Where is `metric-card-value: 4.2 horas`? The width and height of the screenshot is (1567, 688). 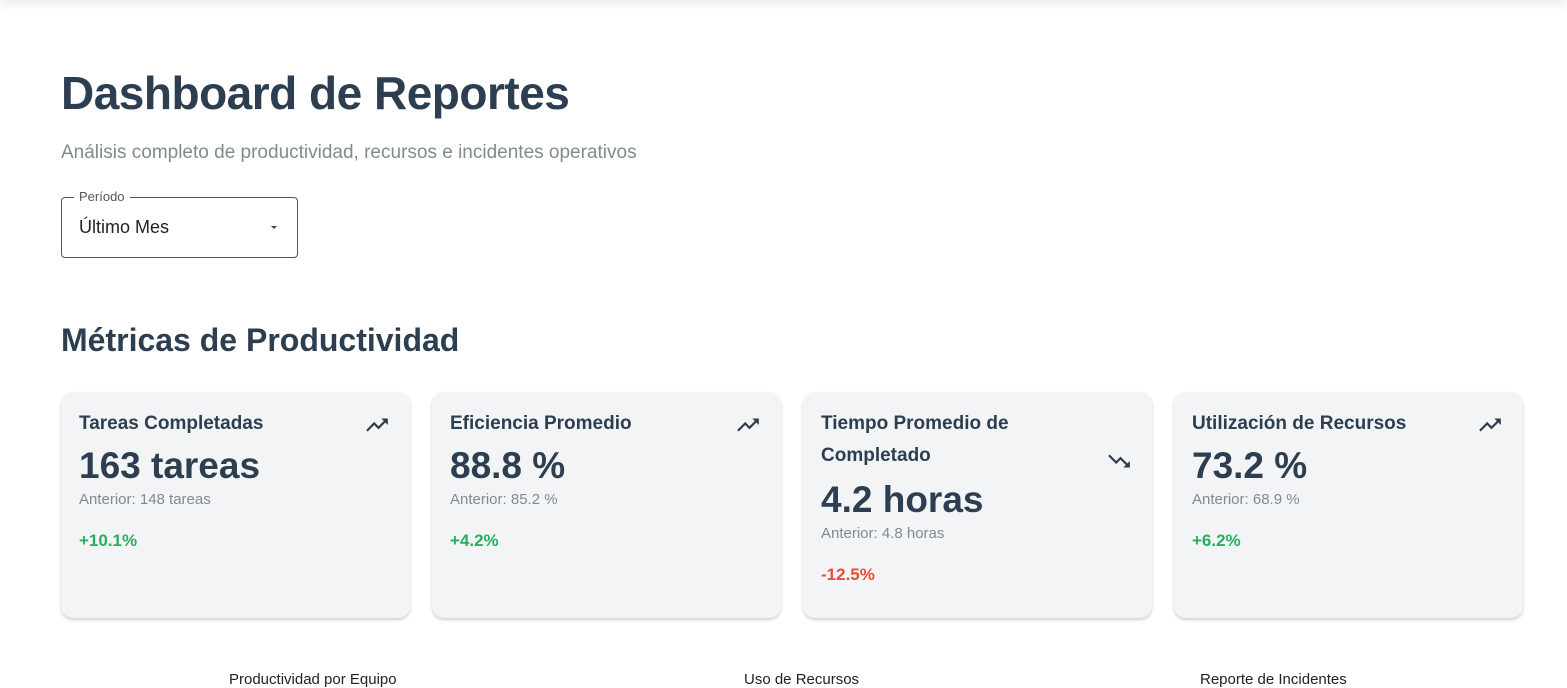
metric-card-value: 4.2 horas is located at coordinates (902, 499).